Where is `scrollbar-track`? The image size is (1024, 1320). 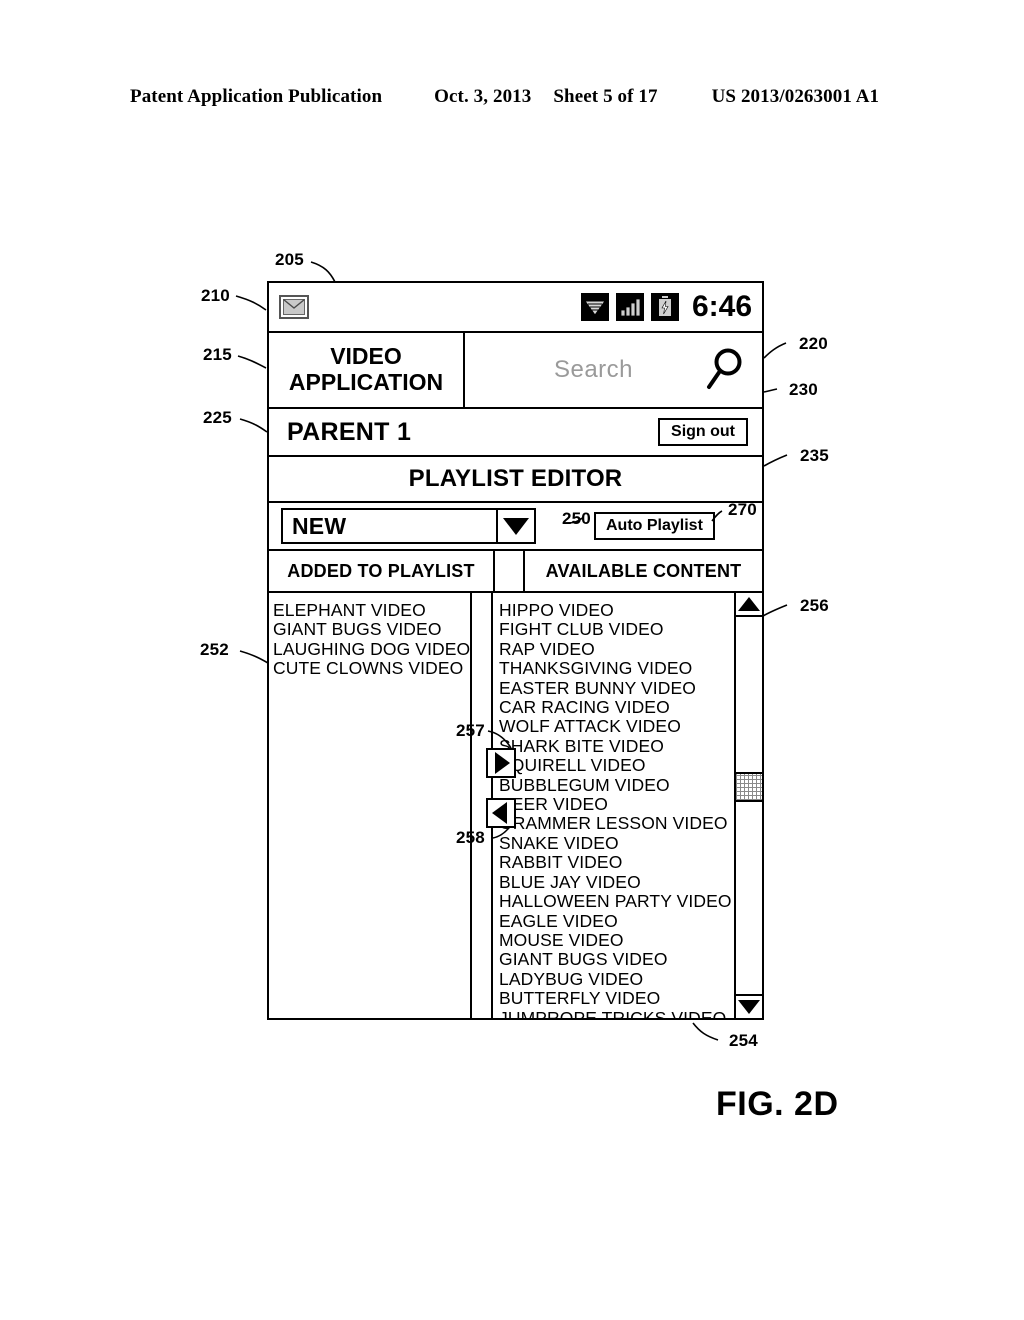
scrollbar-track is located at coordinates (749, 805).